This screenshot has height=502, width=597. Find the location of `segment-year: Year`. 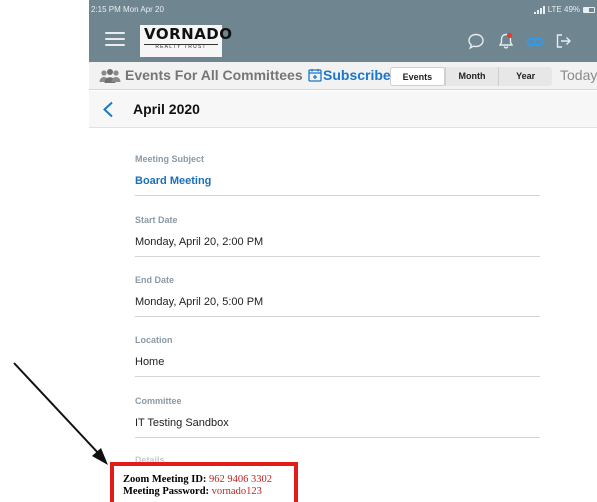

segment-year: Year is located at coordinates (525, 76).